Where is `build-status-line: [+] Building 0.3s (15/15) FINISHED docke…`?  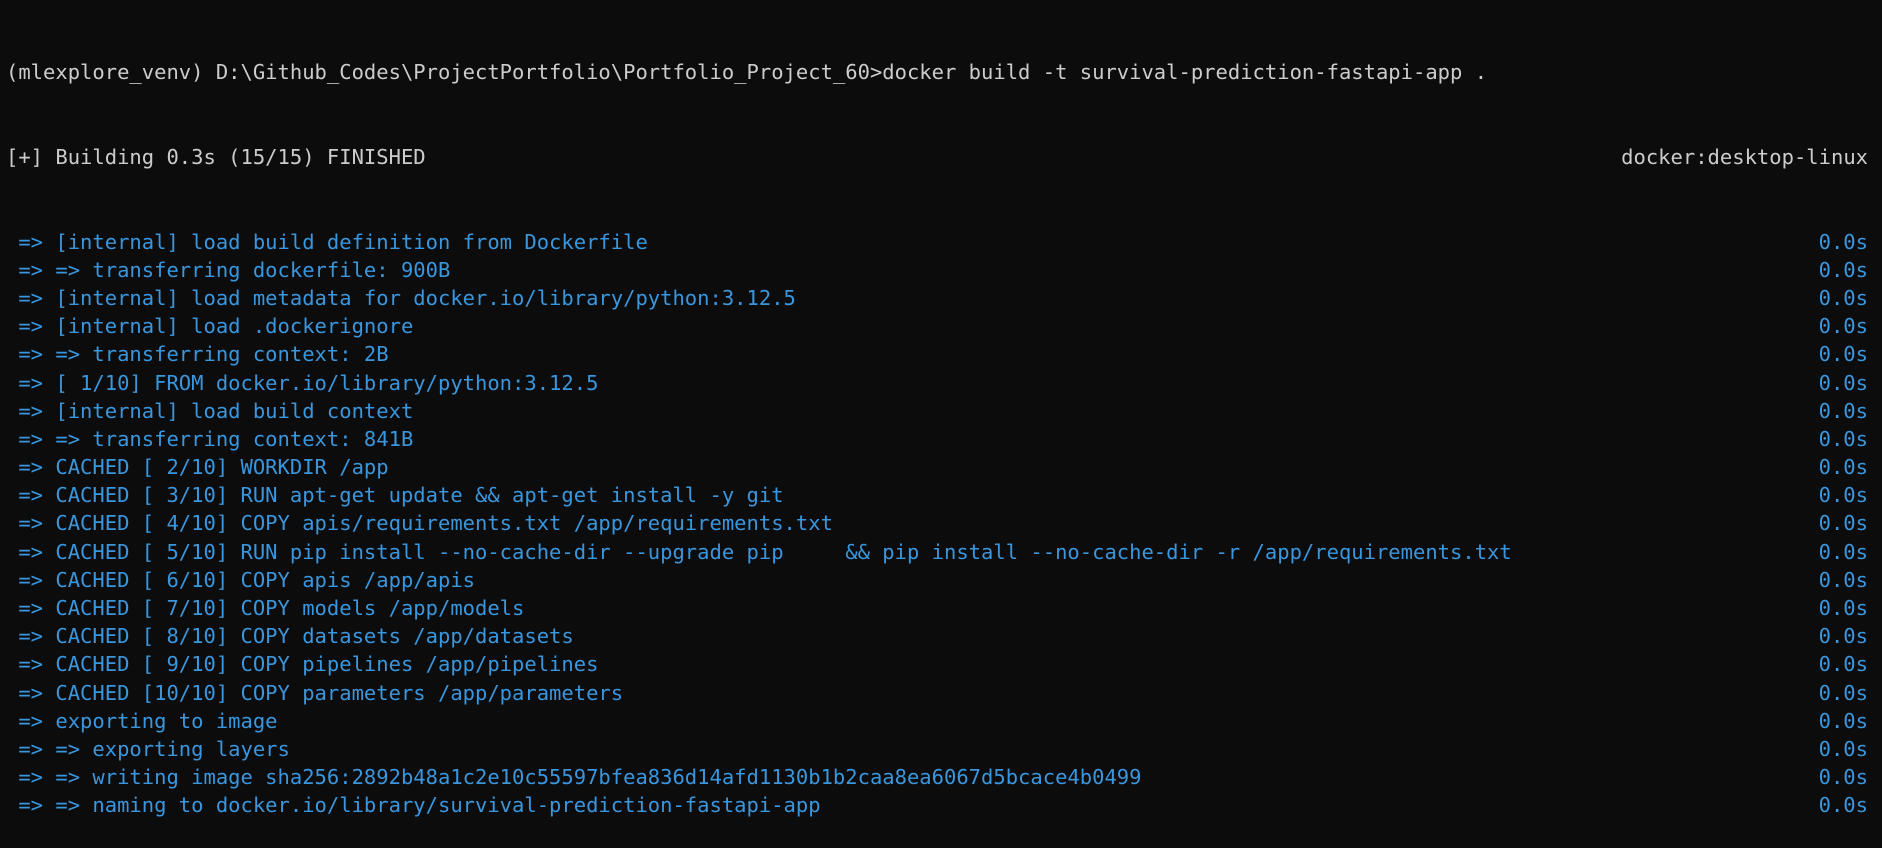 build-status-line: [+] Building 0.3s (15/15) FINISHED docke… is located at coordinates (937, 157).